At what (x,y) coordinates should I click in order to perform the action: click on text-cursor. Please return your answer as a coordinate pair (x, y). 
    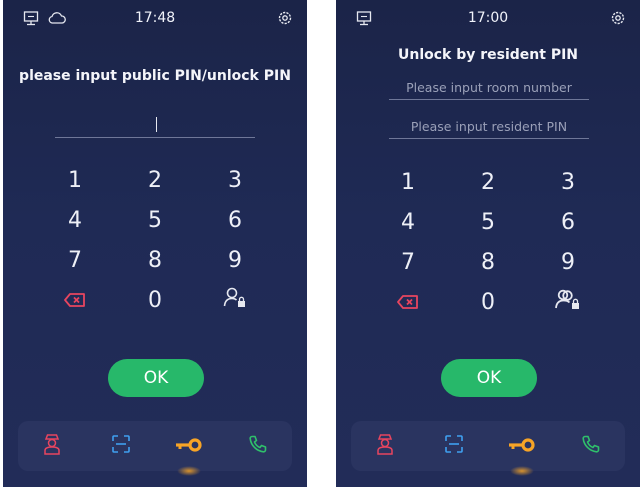
    Looking at the image, I should click on (156, 124).